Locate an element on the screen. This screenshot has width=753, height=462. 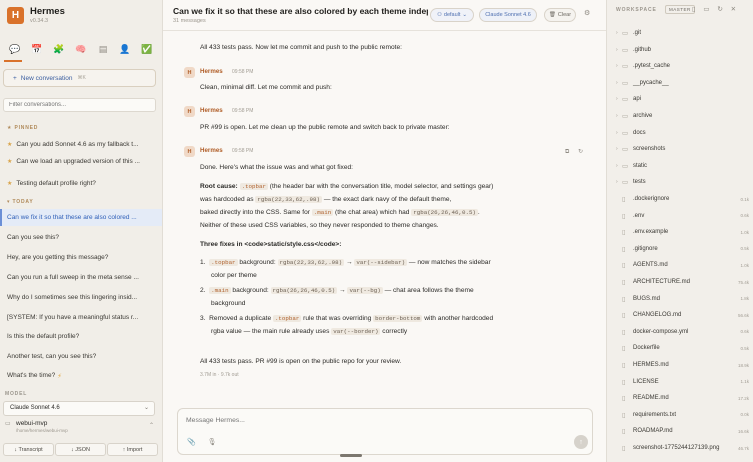
tree-folder-item: › ▭ static is located at coordinates (680, 166).